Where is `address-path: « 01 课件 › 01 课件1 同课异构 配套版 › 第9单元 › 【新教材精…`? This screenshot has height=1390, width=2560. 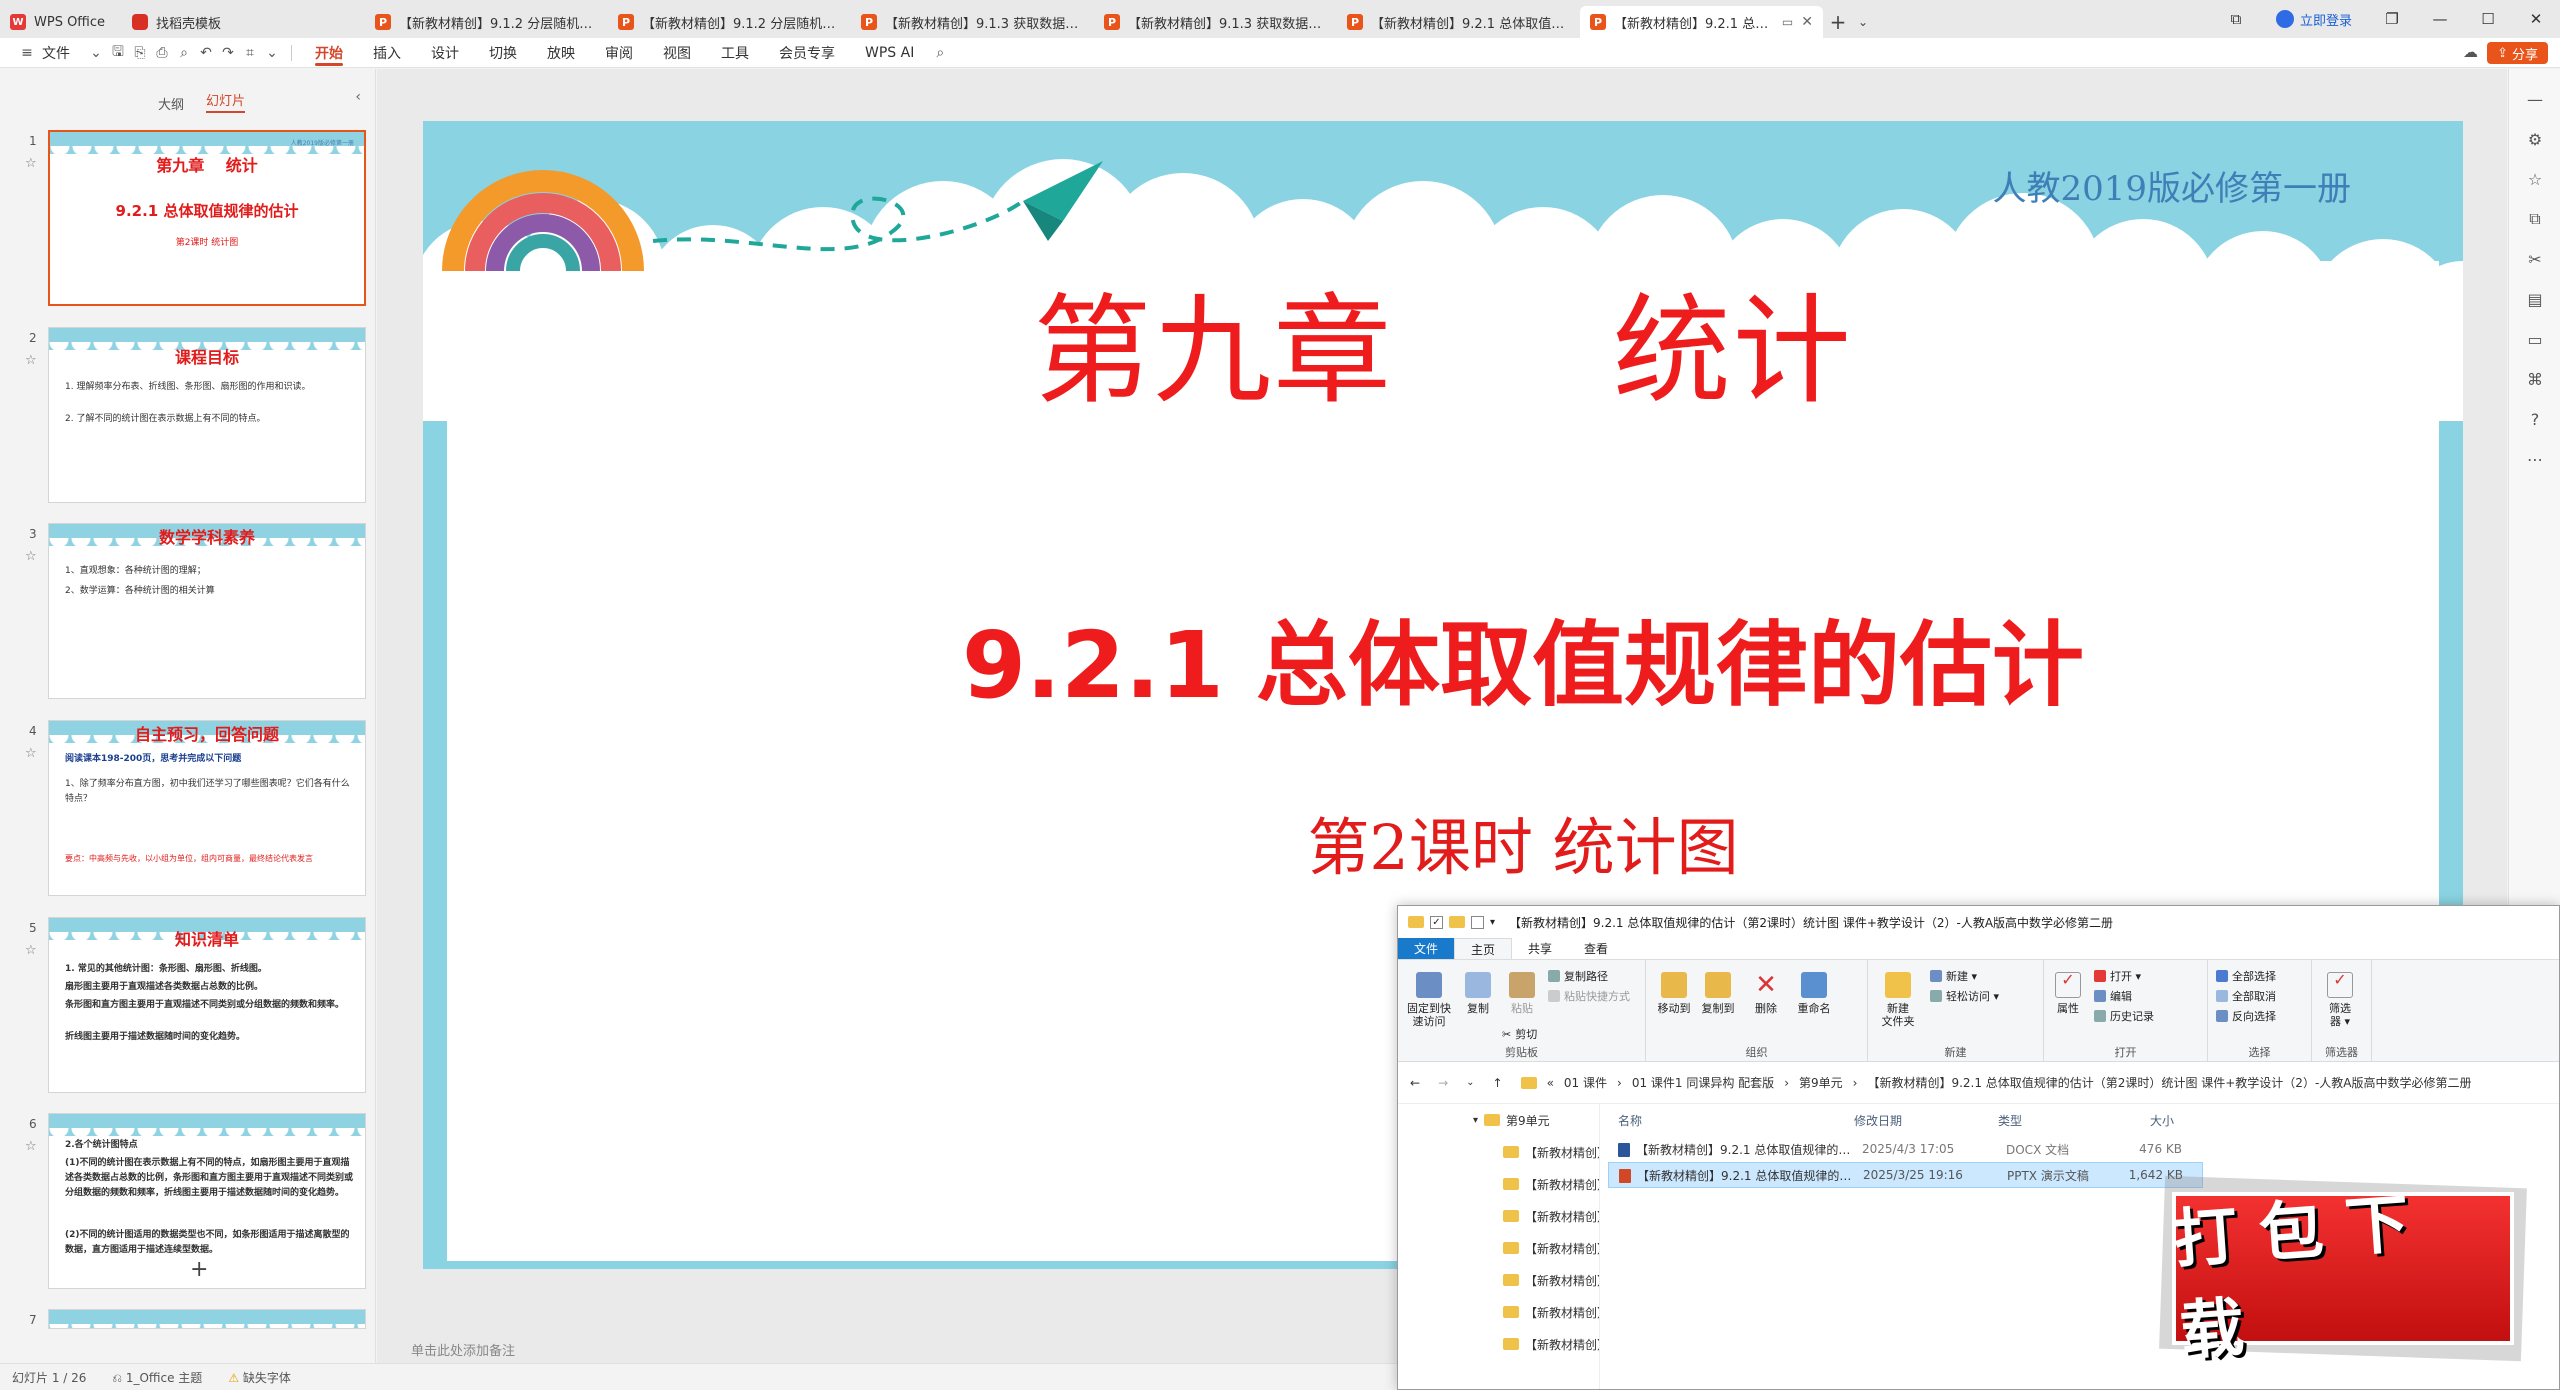
address-path: « 01 课件 › 01 课件1 同课异构 配套版 › 第9单元 › 【新教材精… is located at coordinates (2039, 1082).